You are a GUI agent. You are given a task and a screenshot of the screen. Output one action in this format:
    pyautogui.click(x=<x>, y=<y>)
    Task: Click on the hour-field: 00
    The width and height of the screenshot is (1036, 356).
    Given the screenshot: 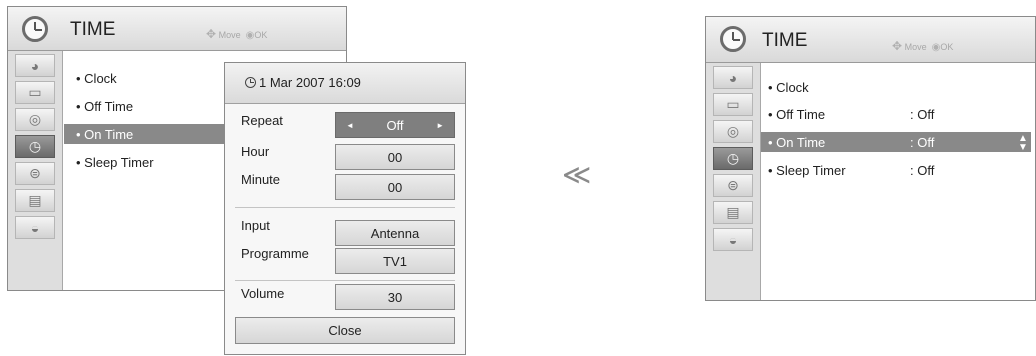 What is the action you would take?
    pyautogui.click(x=395, y=157)
    